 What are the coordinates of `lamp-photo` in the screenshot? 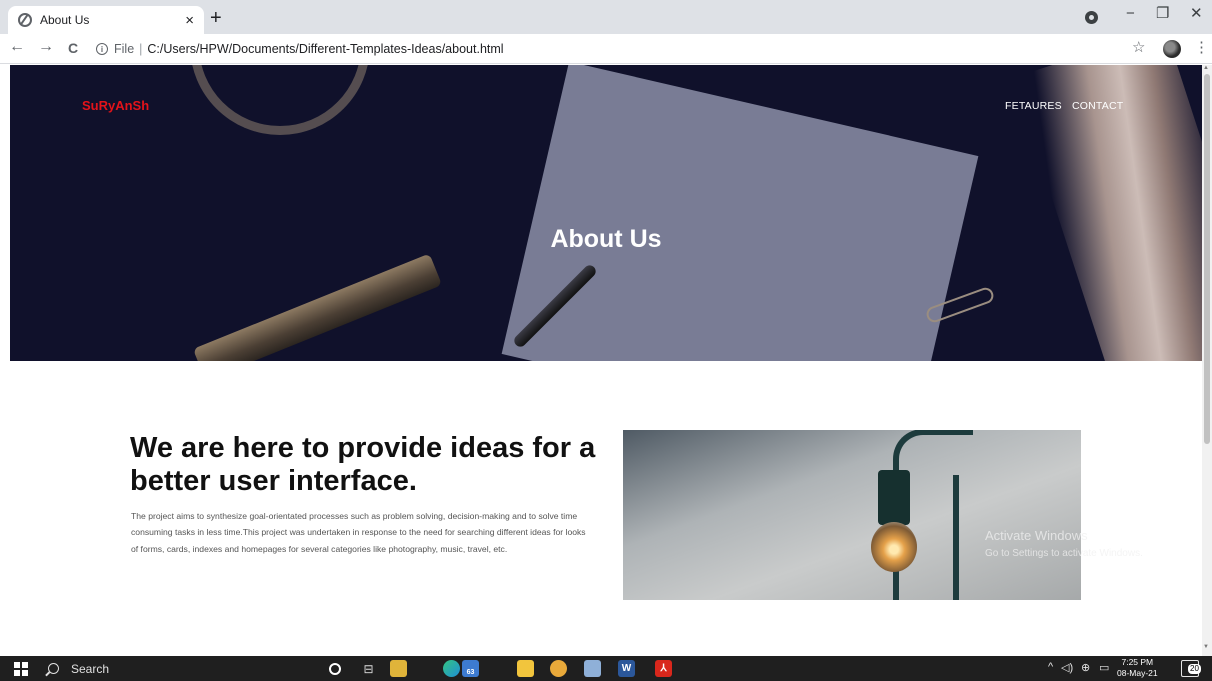 It's located at (852, 515).